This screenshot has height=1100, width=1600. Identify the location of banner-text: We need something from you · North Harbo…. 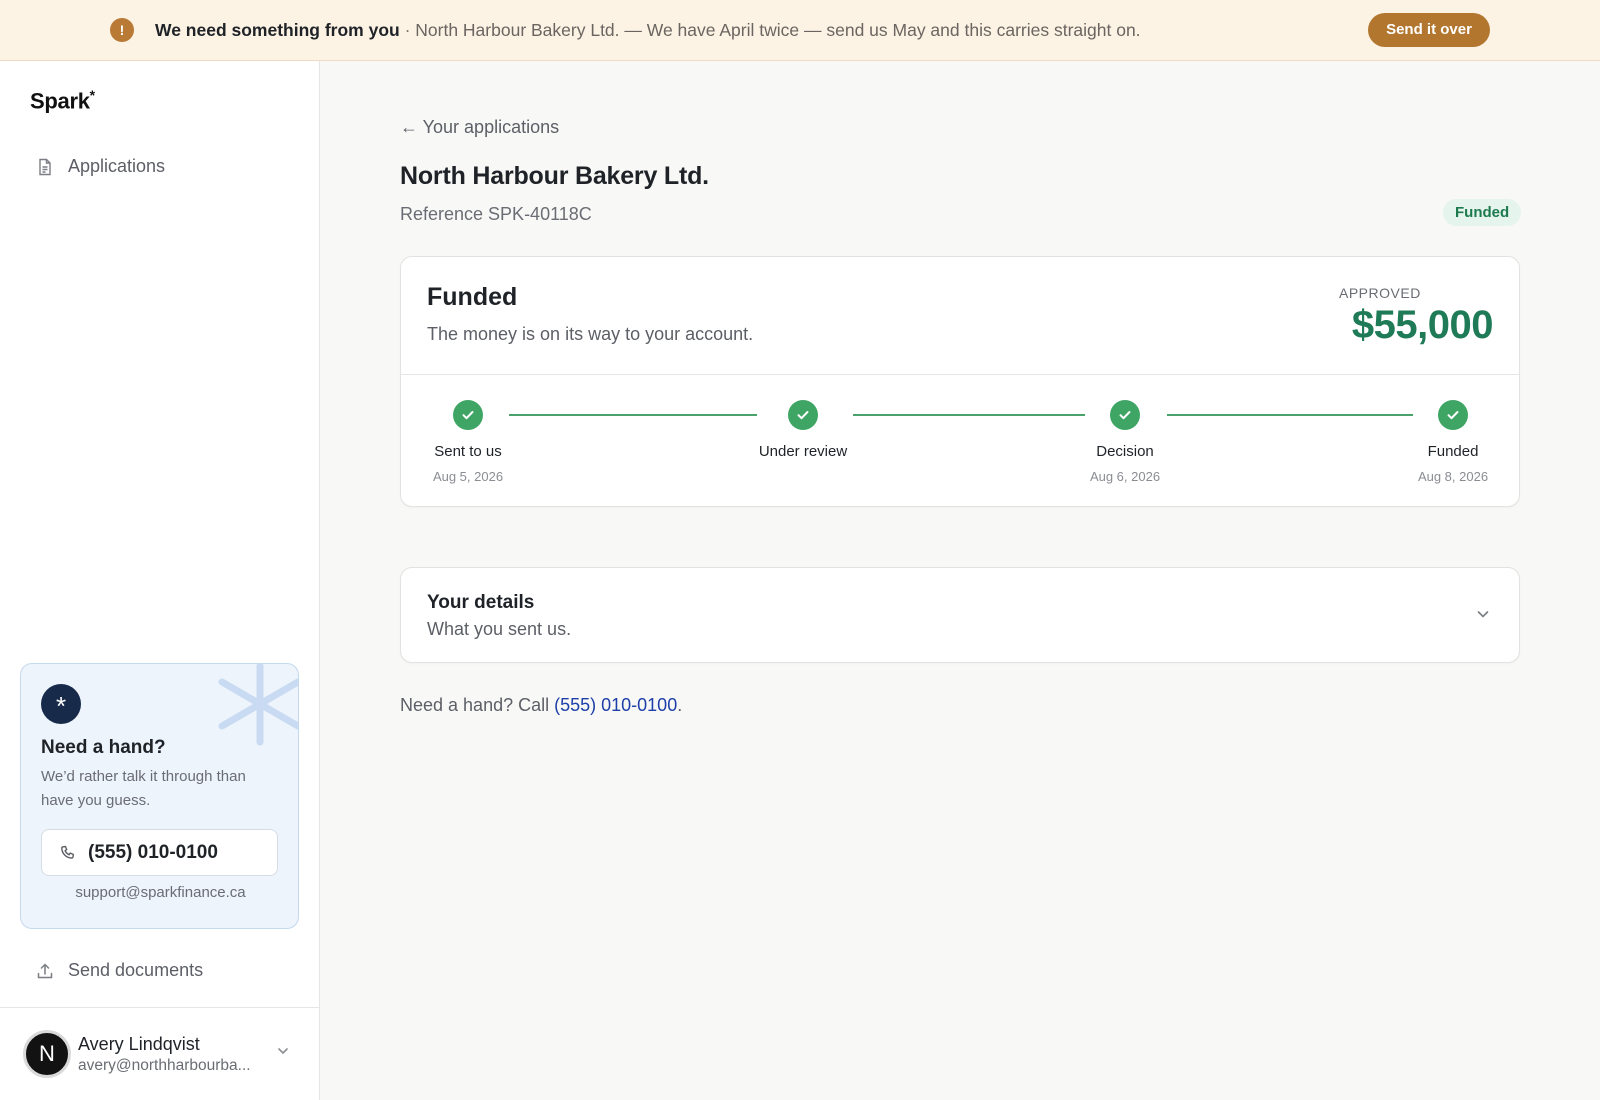
(648, 30).